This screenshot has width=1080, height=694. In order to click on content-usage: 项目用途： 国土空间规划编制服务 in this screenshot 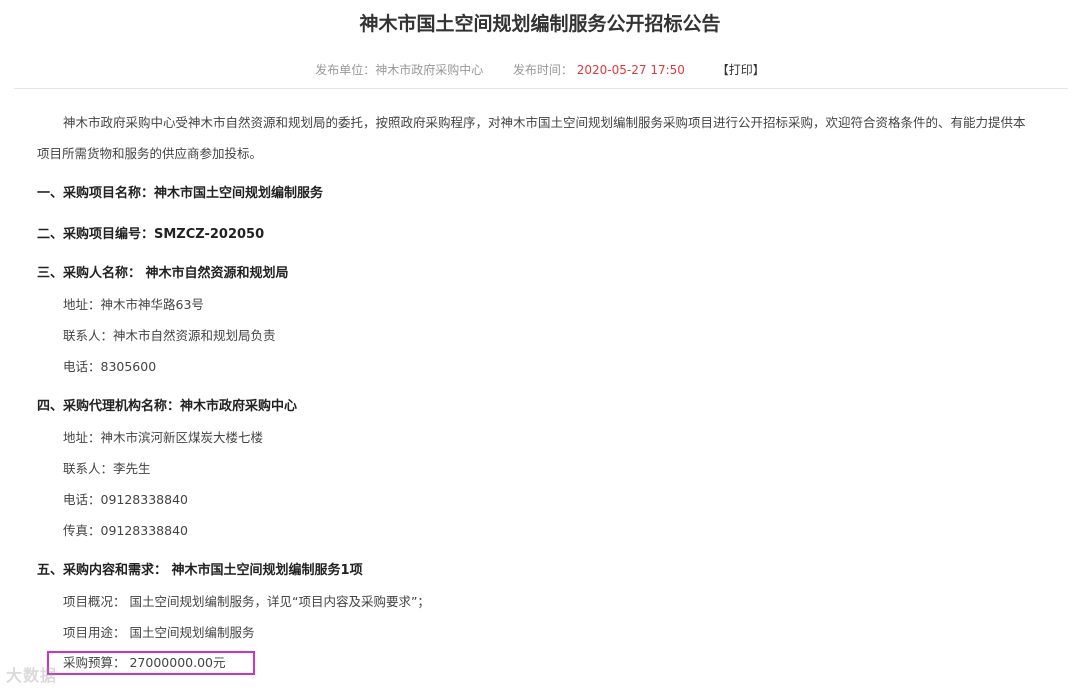, I will do `click(159, 632)`.